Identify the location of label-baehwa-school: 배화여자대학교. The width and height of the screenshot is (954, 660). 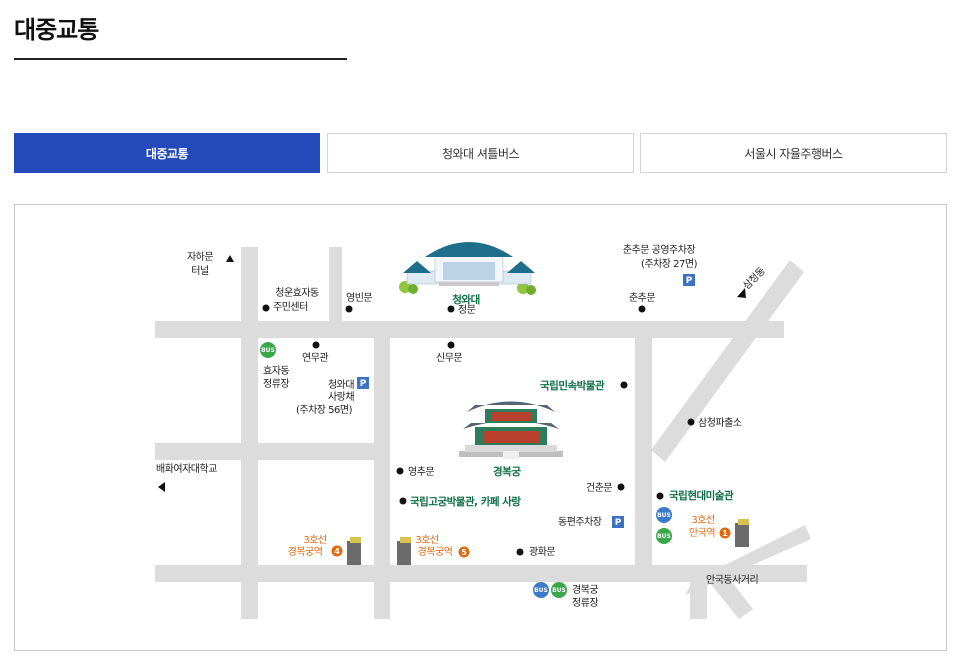
(186, 469).